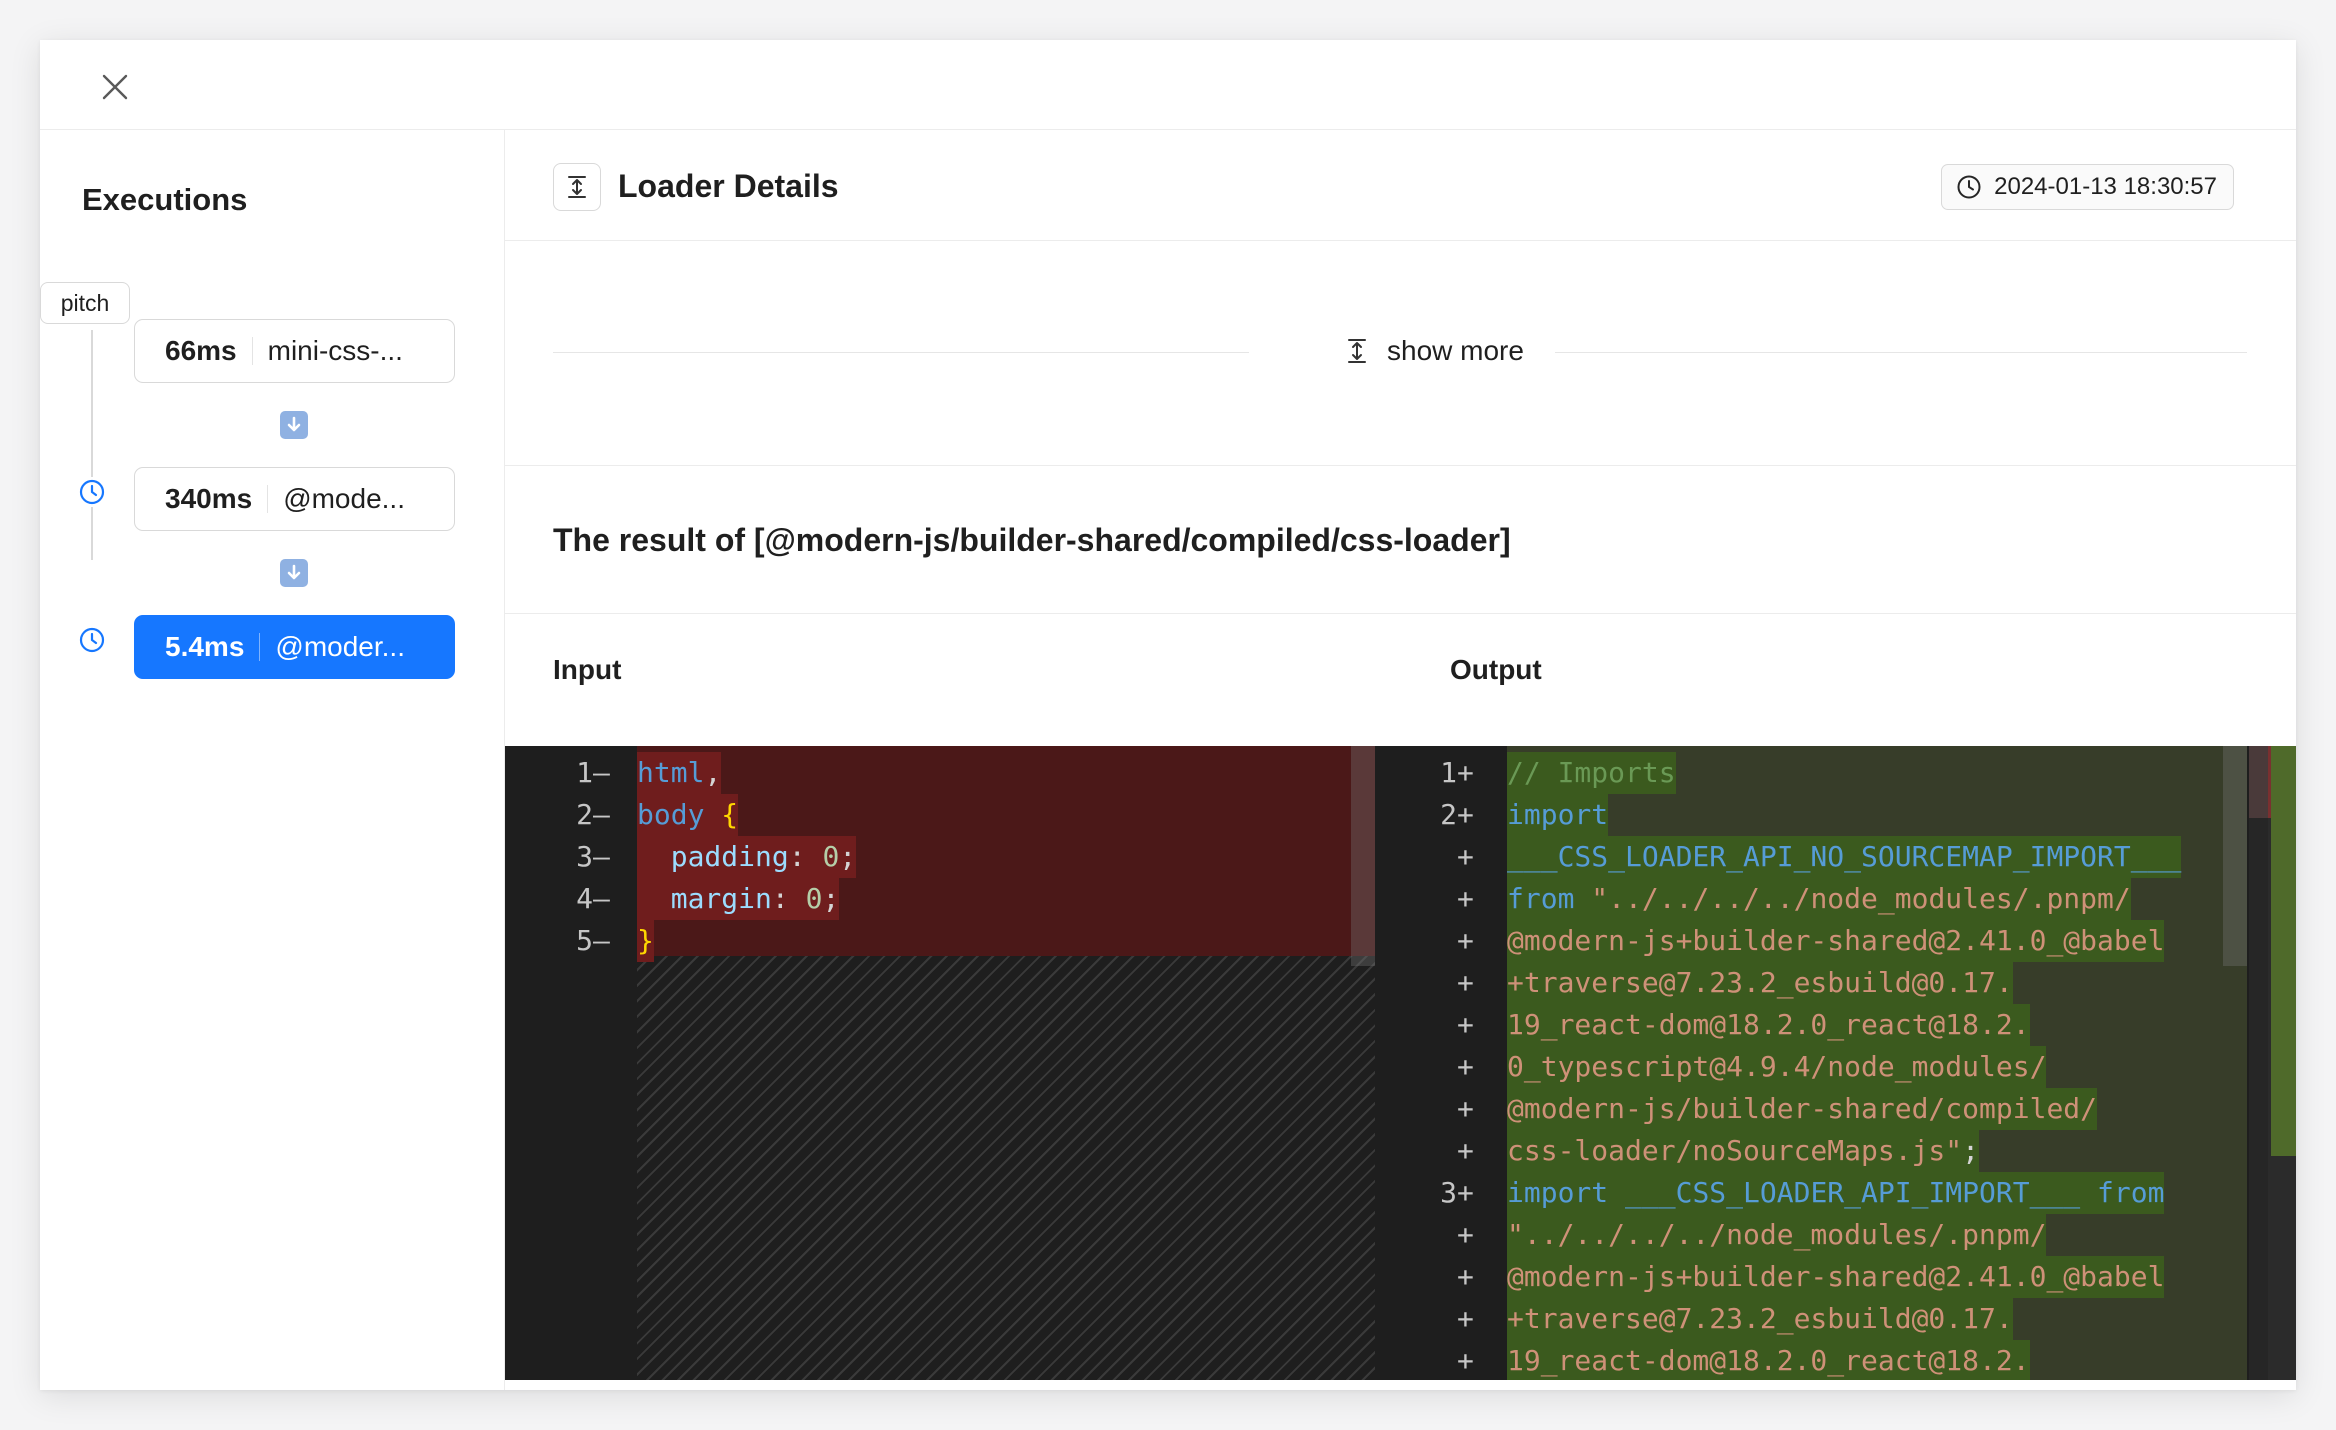 This screenshot has height=1430, width=2336. Describe the element at coordinates (940, 899) in the screenshot. I see `diff-line: 4— margin: 0;` at that location.